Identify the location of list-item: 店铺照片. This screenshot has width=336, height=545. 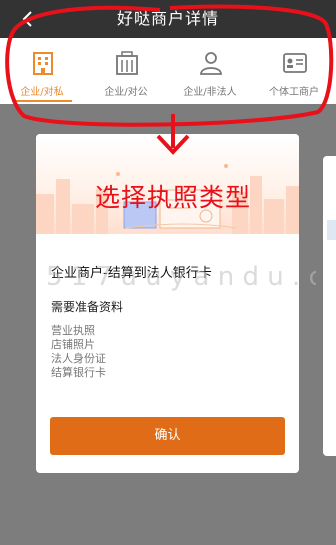
(73, 344).